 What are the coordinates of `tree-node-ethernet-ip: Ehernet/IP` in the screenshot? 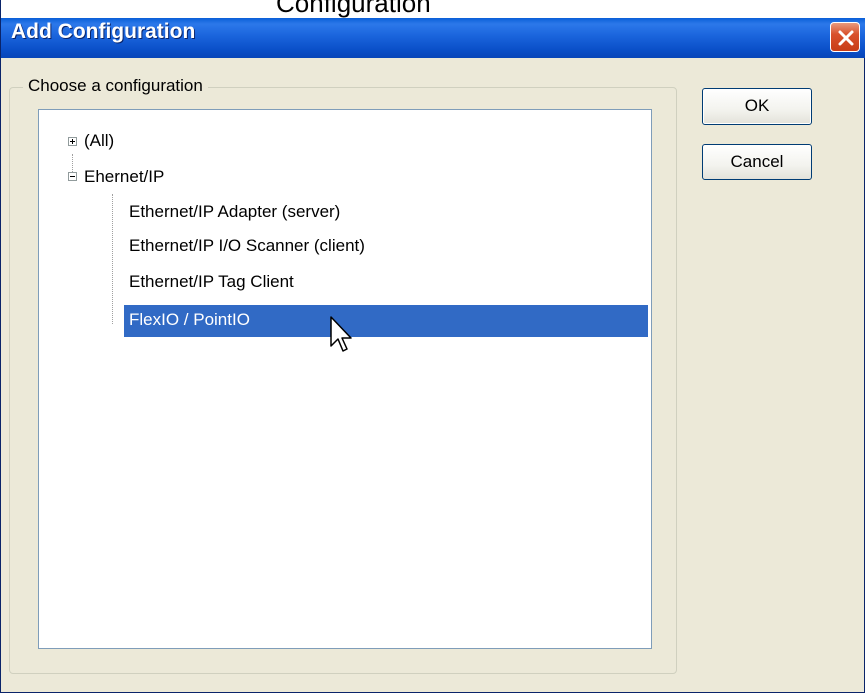 It's located at (124, 177).